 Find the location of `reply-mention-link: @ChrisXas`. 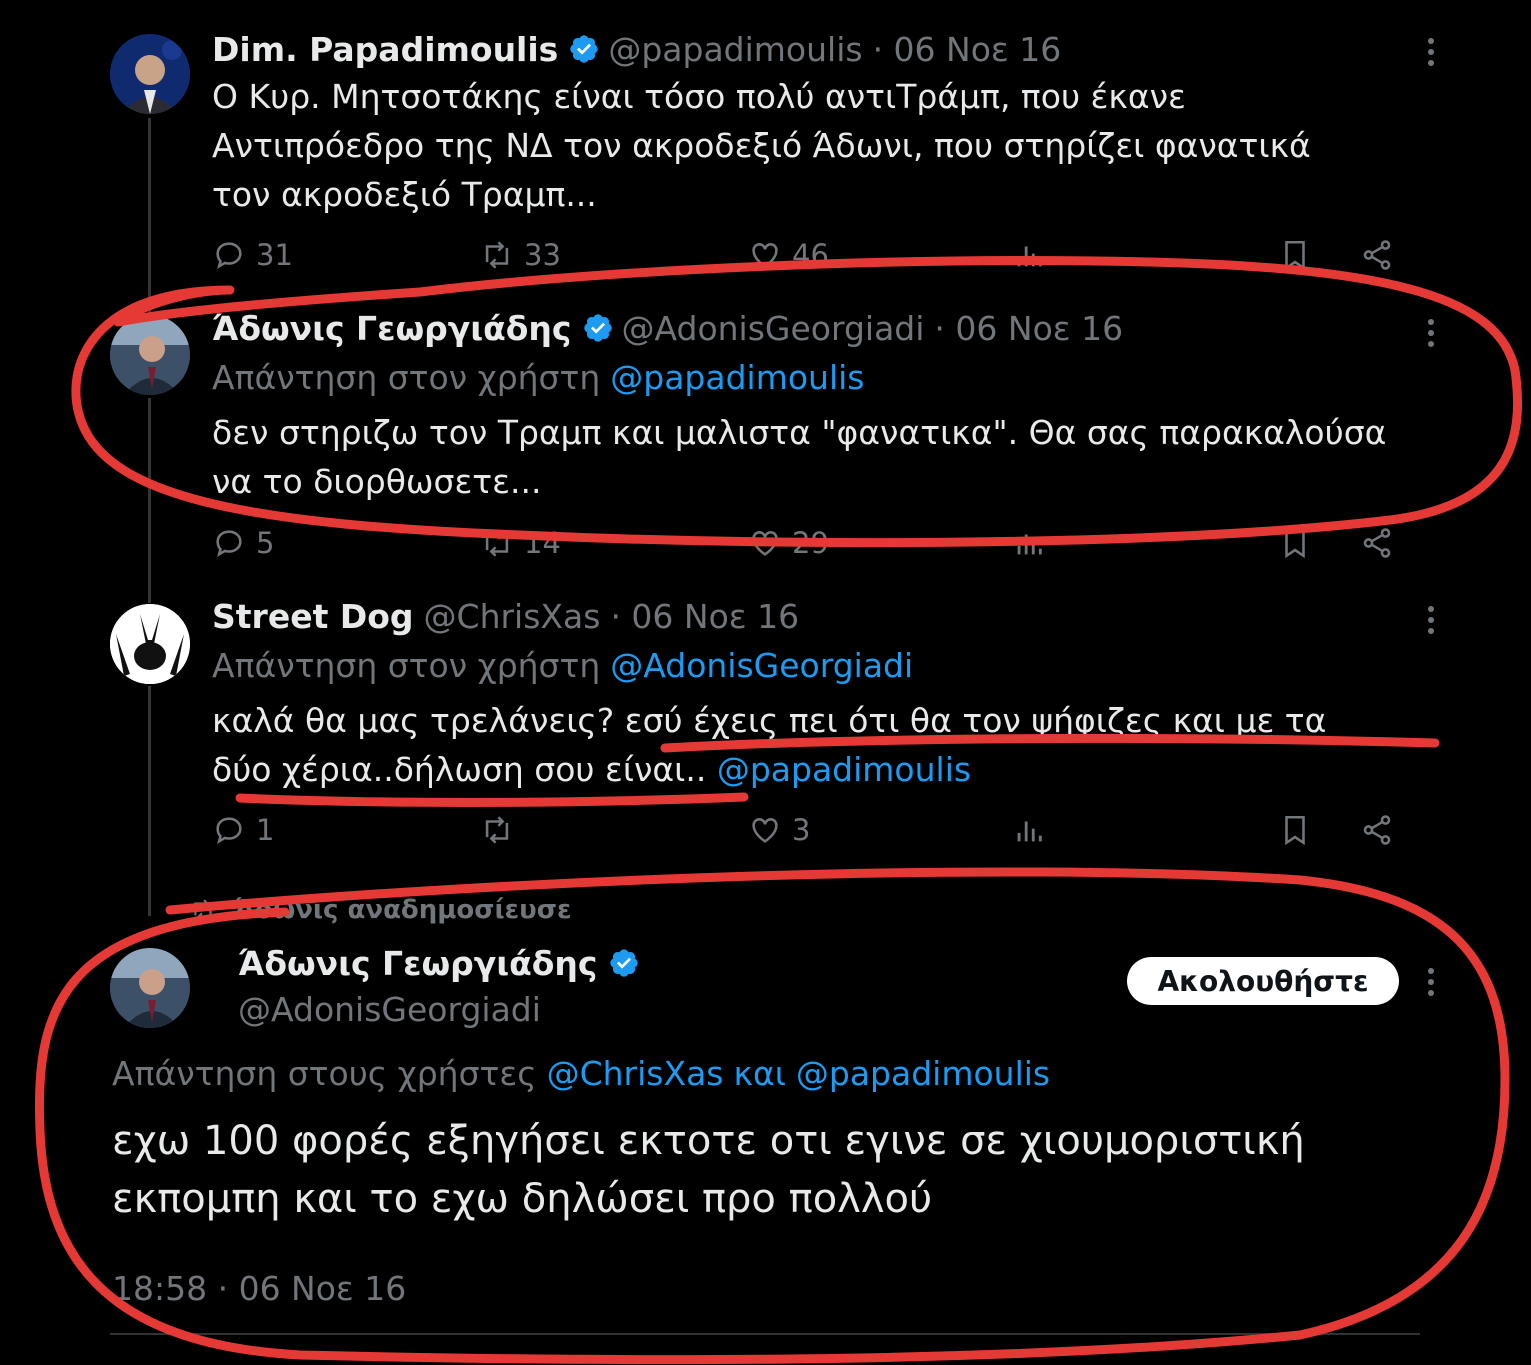

reply-mention-link: @ChrisXas is located at coordinates (635, 1073).